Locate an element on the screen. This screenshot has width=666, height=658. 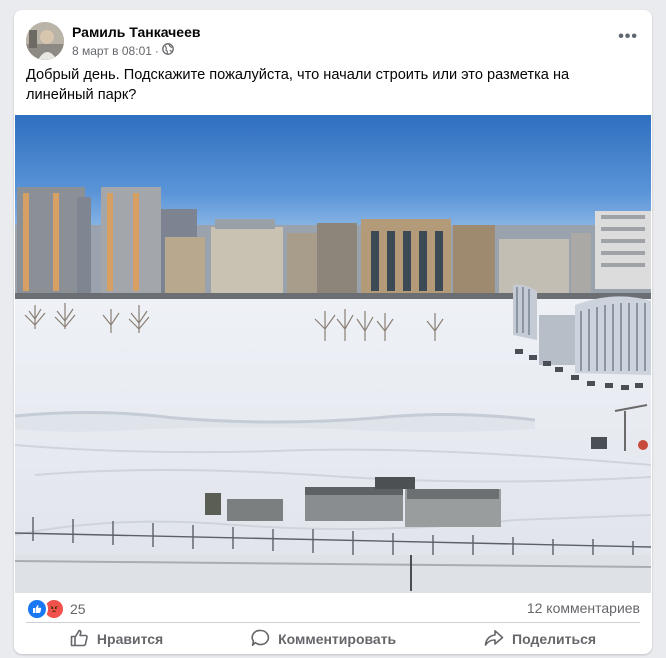
reactions-summary: 25 is located at coordinates (56, 609).